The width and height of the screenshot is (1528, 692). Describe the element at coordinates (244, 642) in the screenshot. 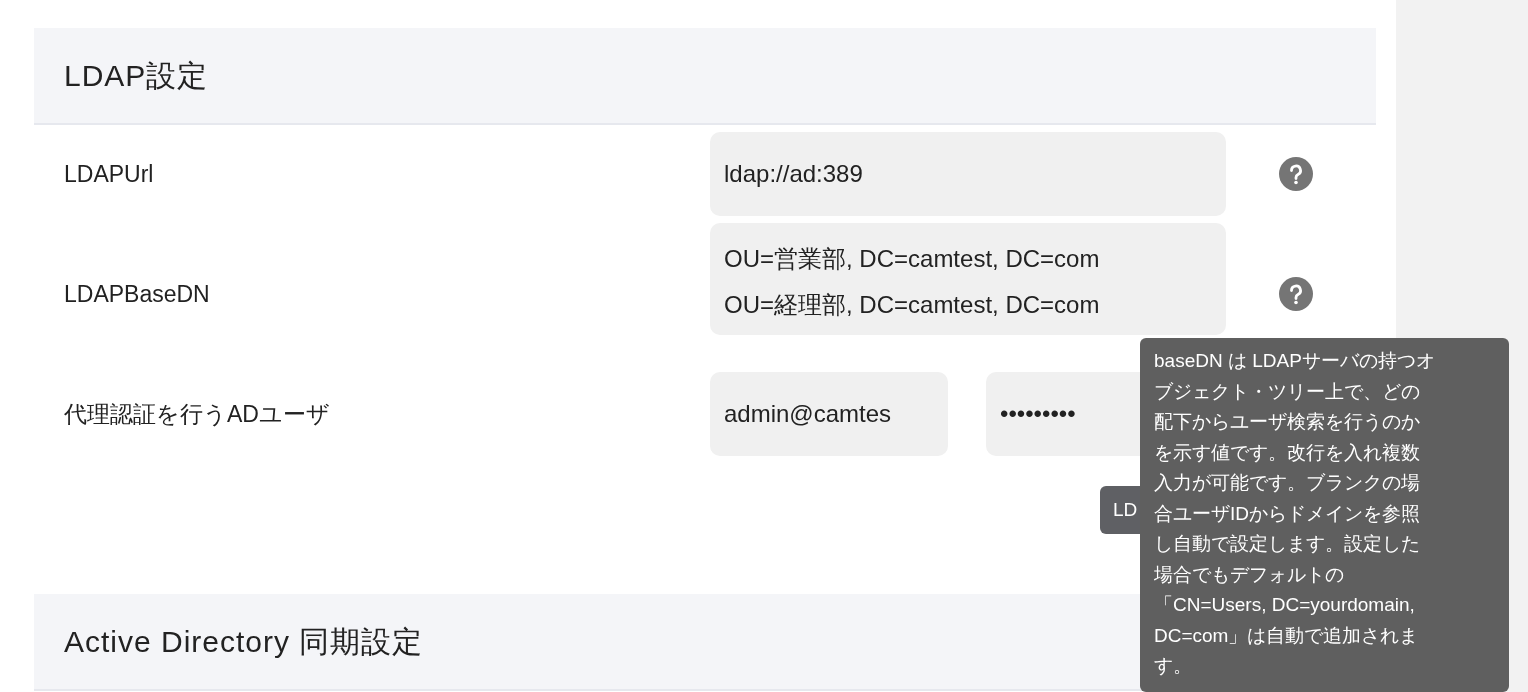

I see `section-title: Active Directory 同期設定` at that location.